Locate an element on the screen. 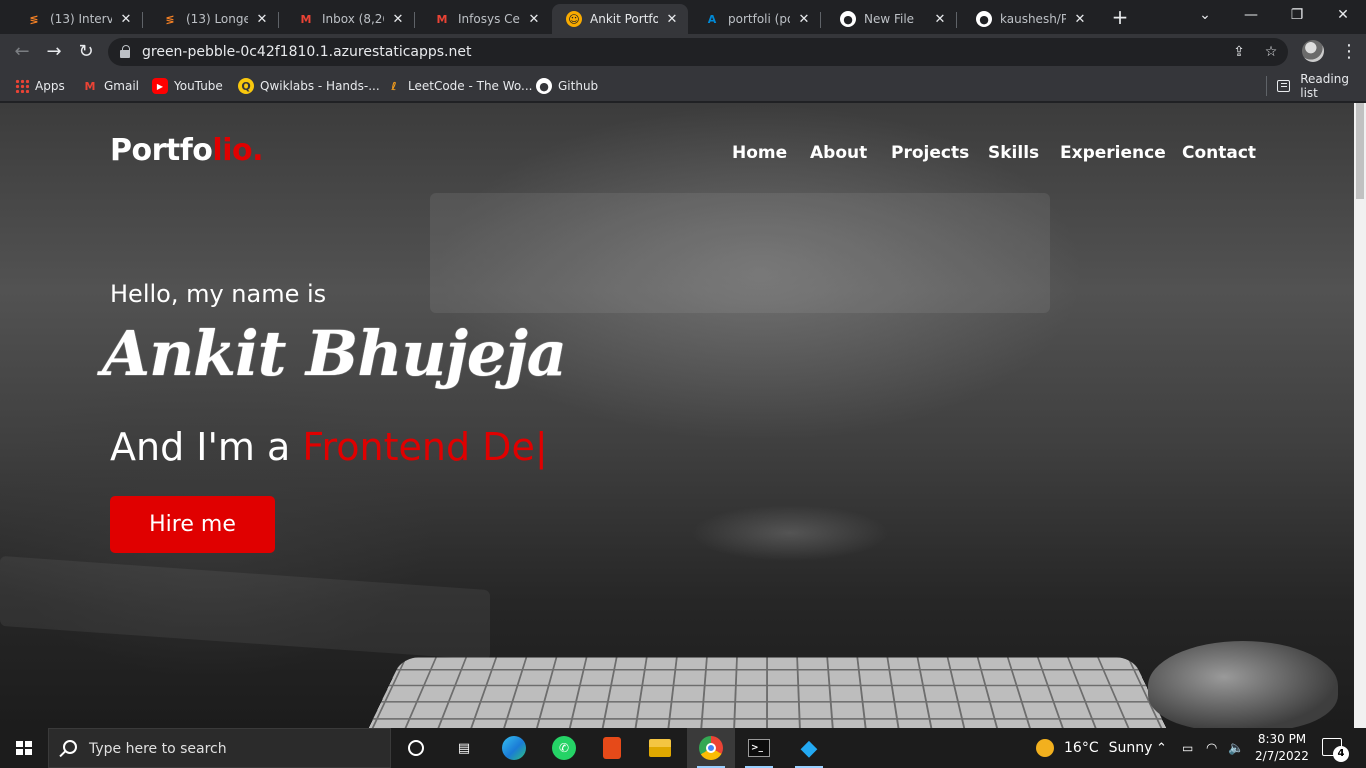 The width and height of the screenshot is (1366, 768). page-scrollbar is located at coordinates (1360, 415).